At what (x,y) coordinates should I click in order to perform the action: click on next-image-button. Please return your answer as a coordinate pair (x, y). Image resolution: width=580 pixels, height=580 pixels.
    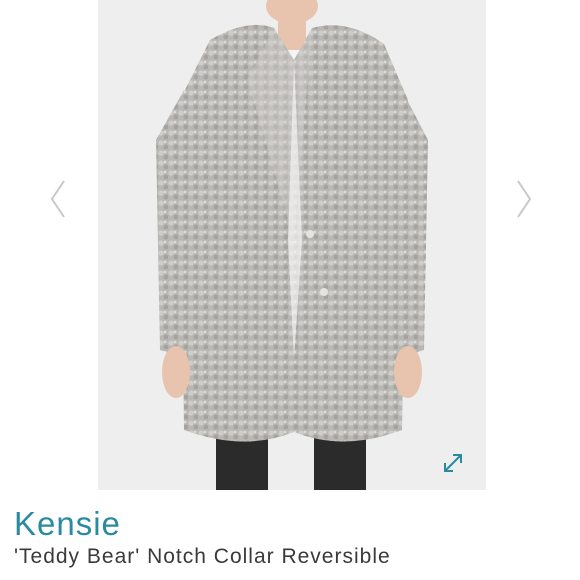
    Looking at the image, I should click on (524, 199).